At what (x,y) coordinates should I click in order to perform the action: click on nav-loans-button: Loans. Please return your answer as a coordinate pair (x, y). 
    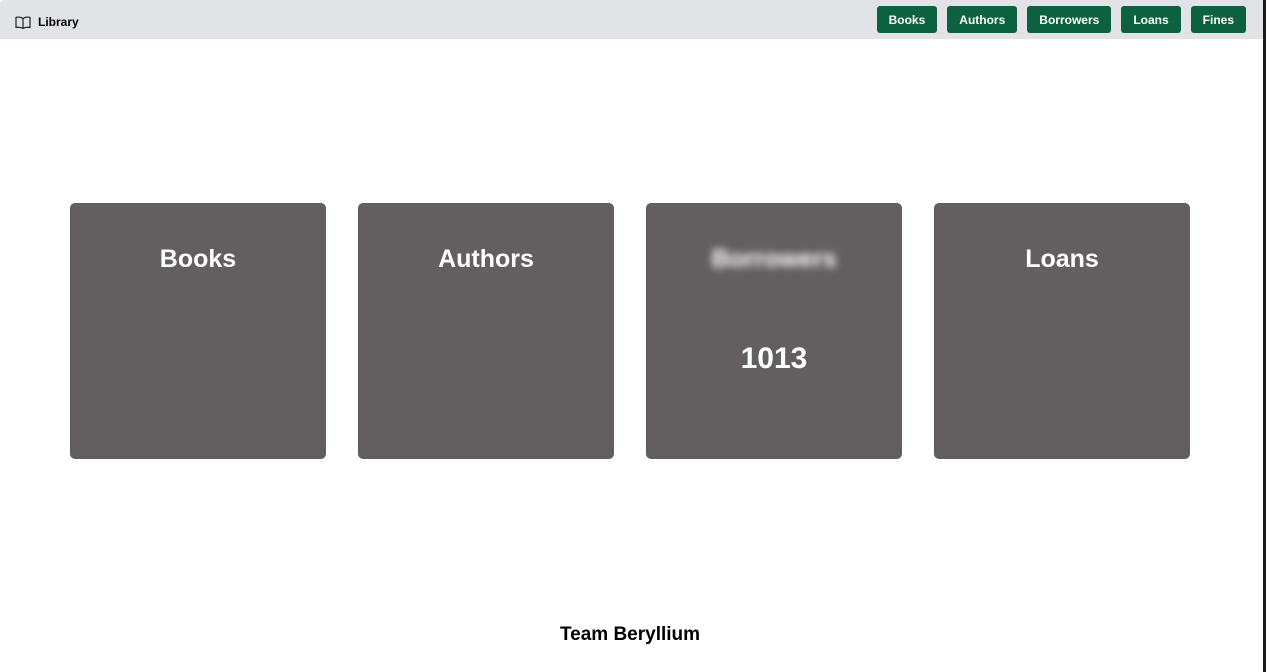
    Looking at the image, I should click on (1151, 19).